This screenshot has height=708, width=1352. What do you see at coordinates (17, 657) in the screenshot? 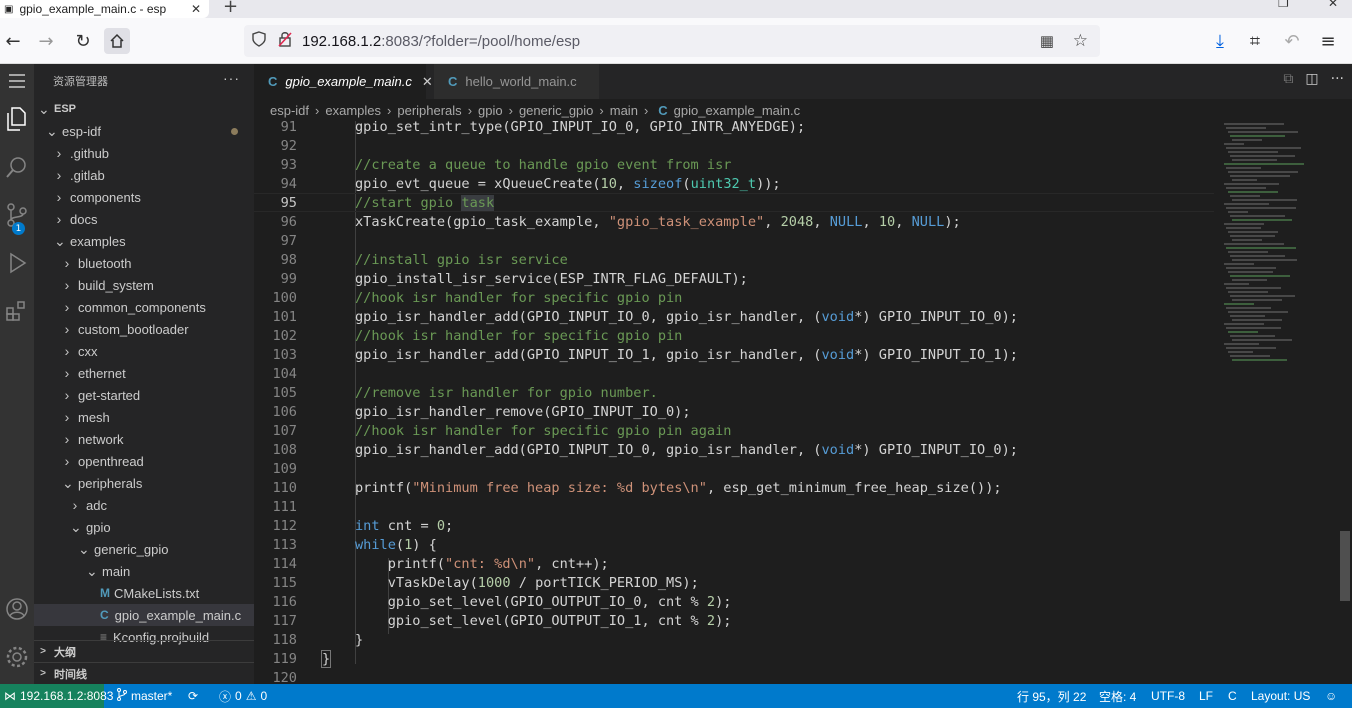
I see `settings-gear-icon` at bounding box center [17, 657].